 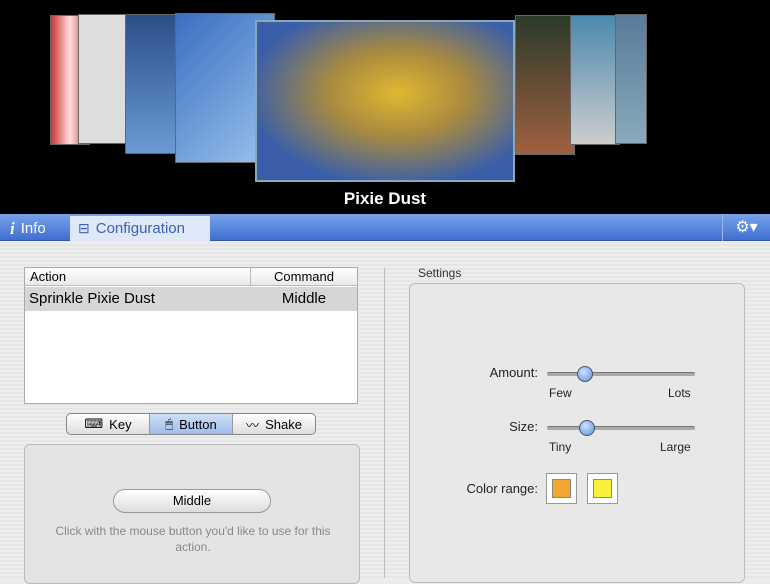 I want to click on table-row: Sprinkle Pixie Dust Middle, so click(x=191, y=299).